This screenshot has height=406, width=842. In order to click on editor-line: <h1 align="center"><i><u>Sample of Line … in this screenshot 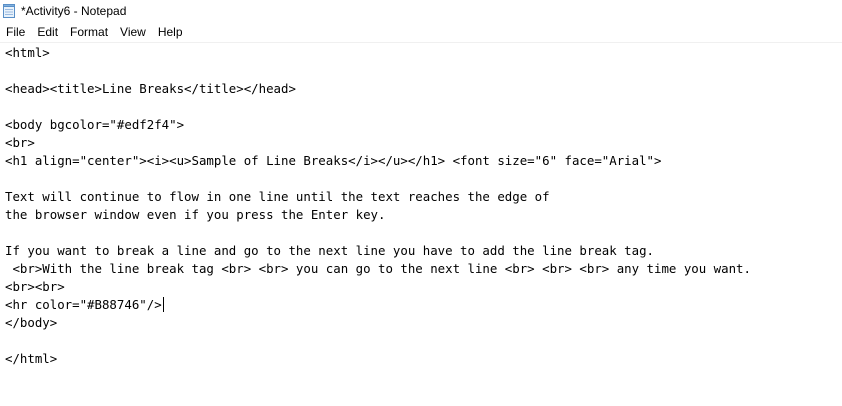, I will do `click(333, 160)`.